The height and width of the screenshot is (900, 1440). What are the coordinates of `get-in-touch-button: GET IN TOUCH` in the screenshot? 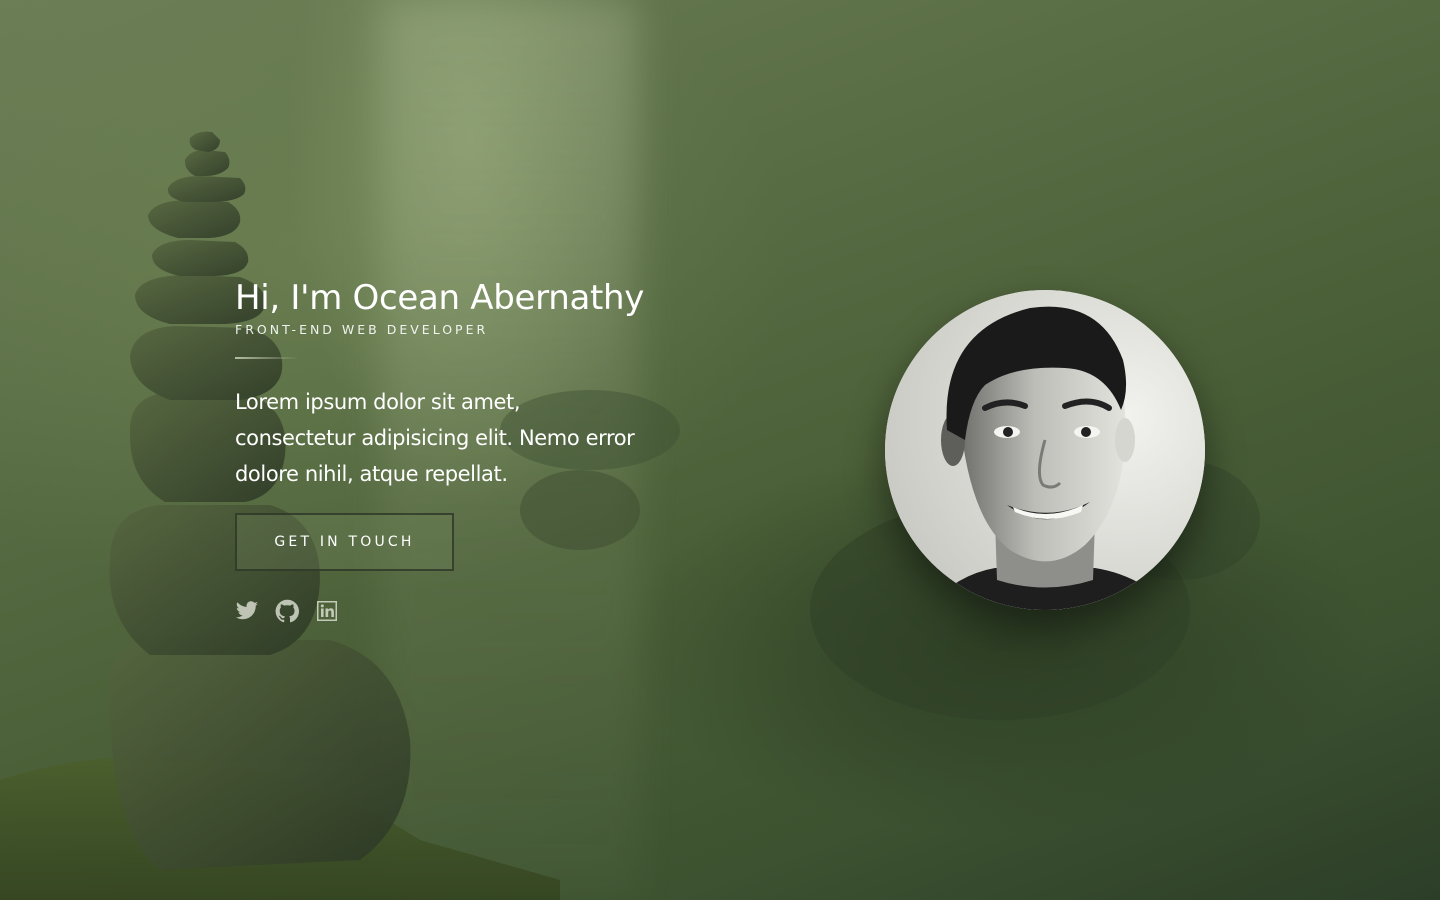 It's located at (344, 542).